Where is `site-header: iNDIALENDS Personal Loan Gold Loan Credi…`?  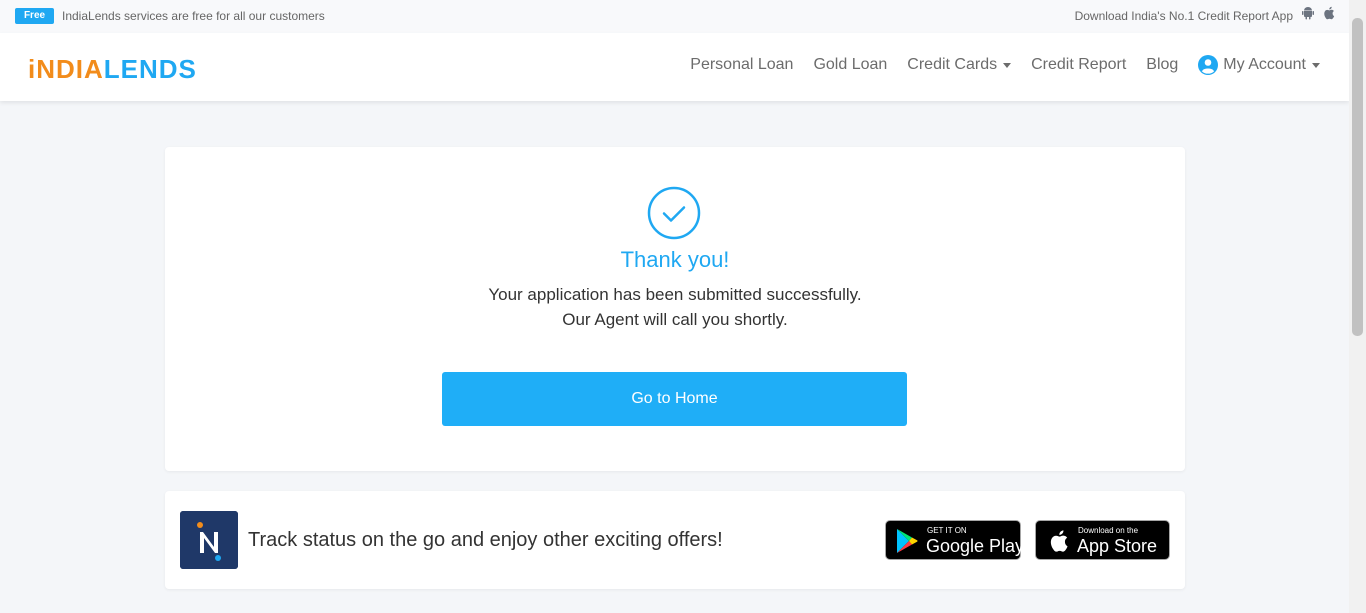
site-header: iNDIALENDS Personal Loan Gold Loan Credi… is located at coordinates (674, 67).